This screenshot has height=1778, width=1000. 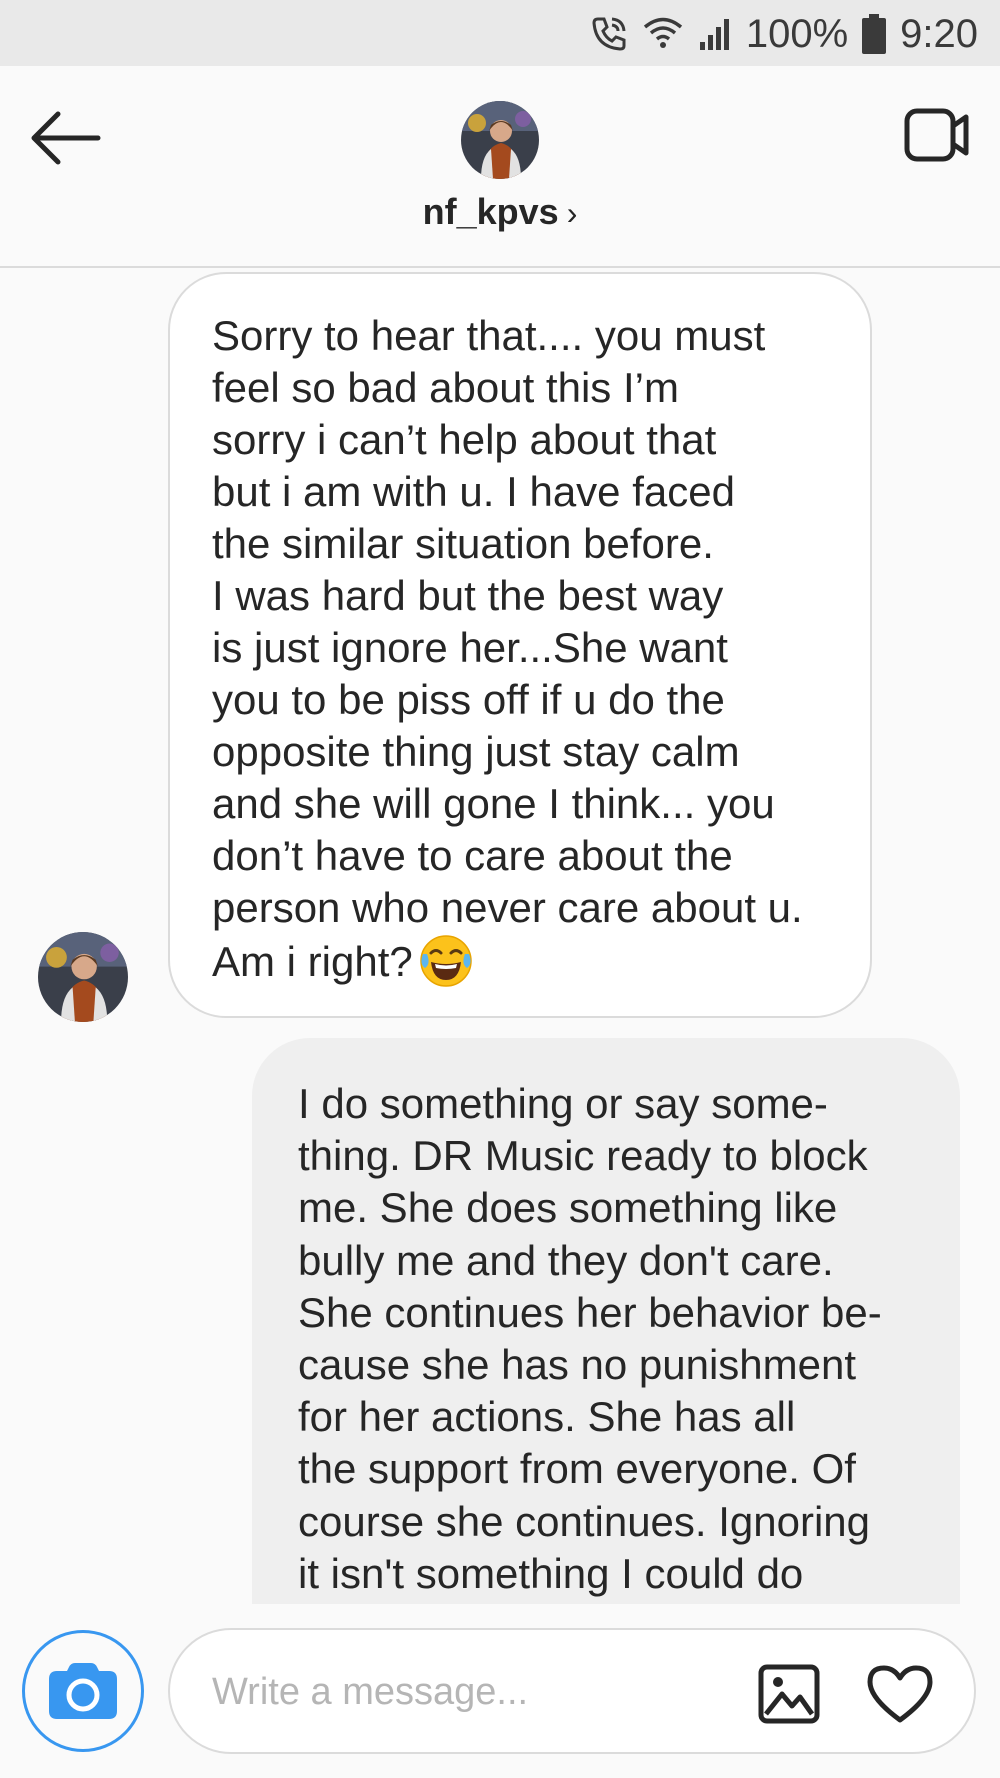 I want to click on sender-avatar, so click(x=83, y=977).